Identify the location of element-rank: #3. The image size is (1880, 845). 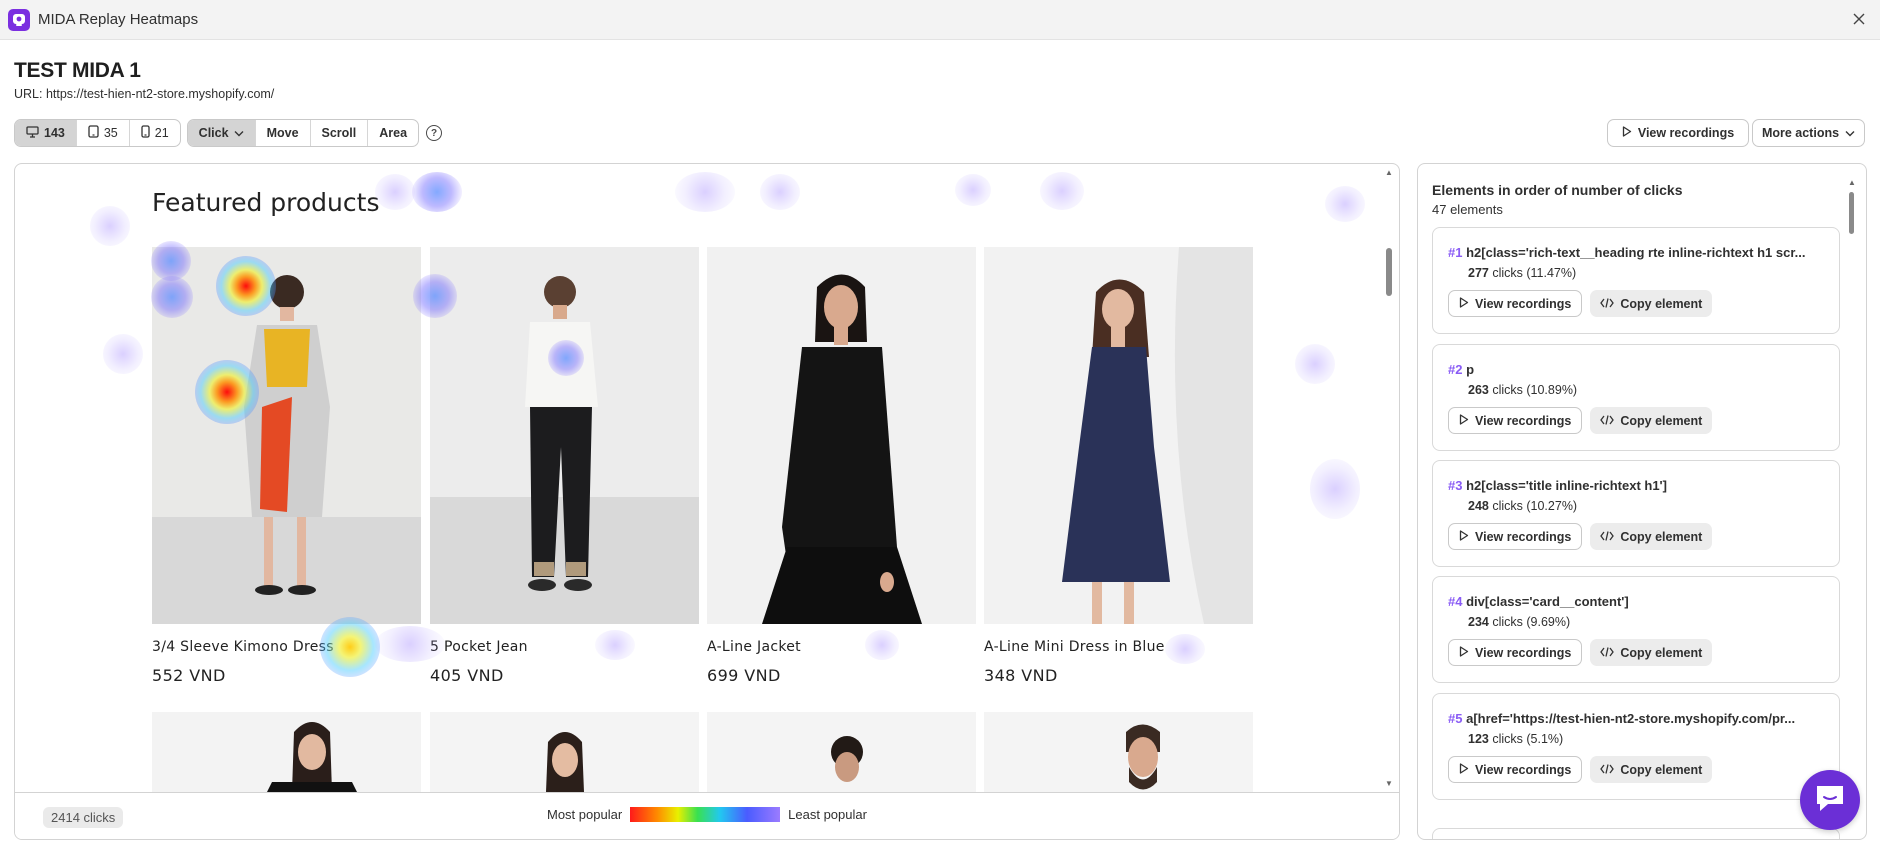
(1455, 485).